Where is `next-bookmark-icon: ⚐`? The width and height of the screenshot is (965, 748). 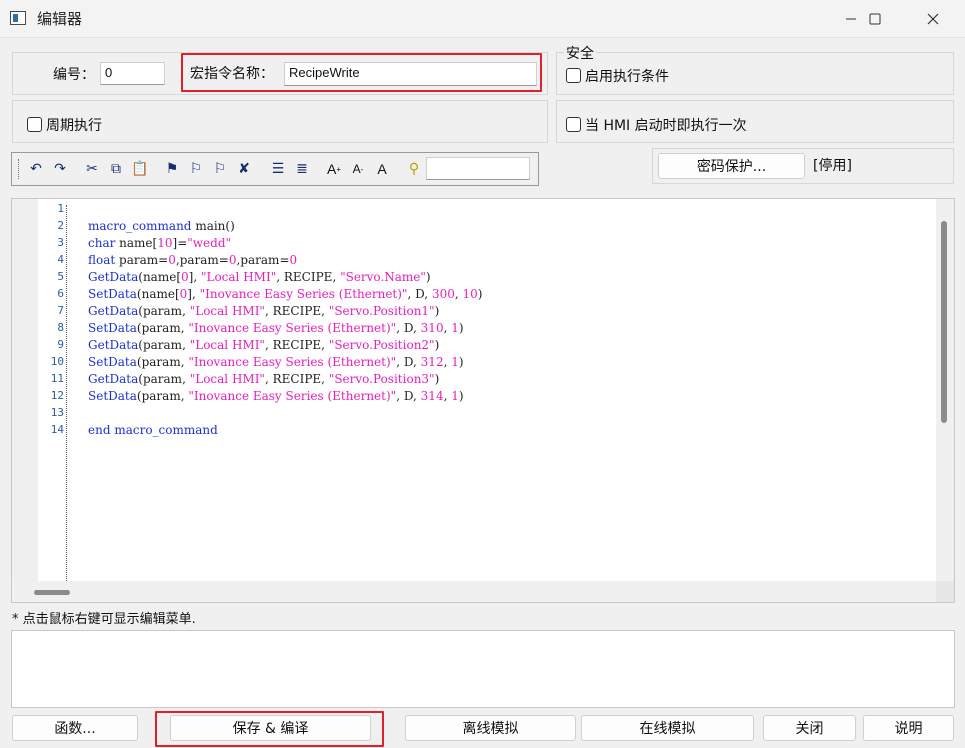
next-bookmark-icon: ⚐ is located at coordinates (196, 169).